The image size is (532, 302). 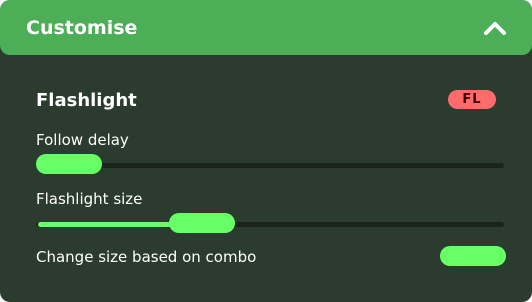 I want to click on follow-delay-slider, so click(x=270, y=165).